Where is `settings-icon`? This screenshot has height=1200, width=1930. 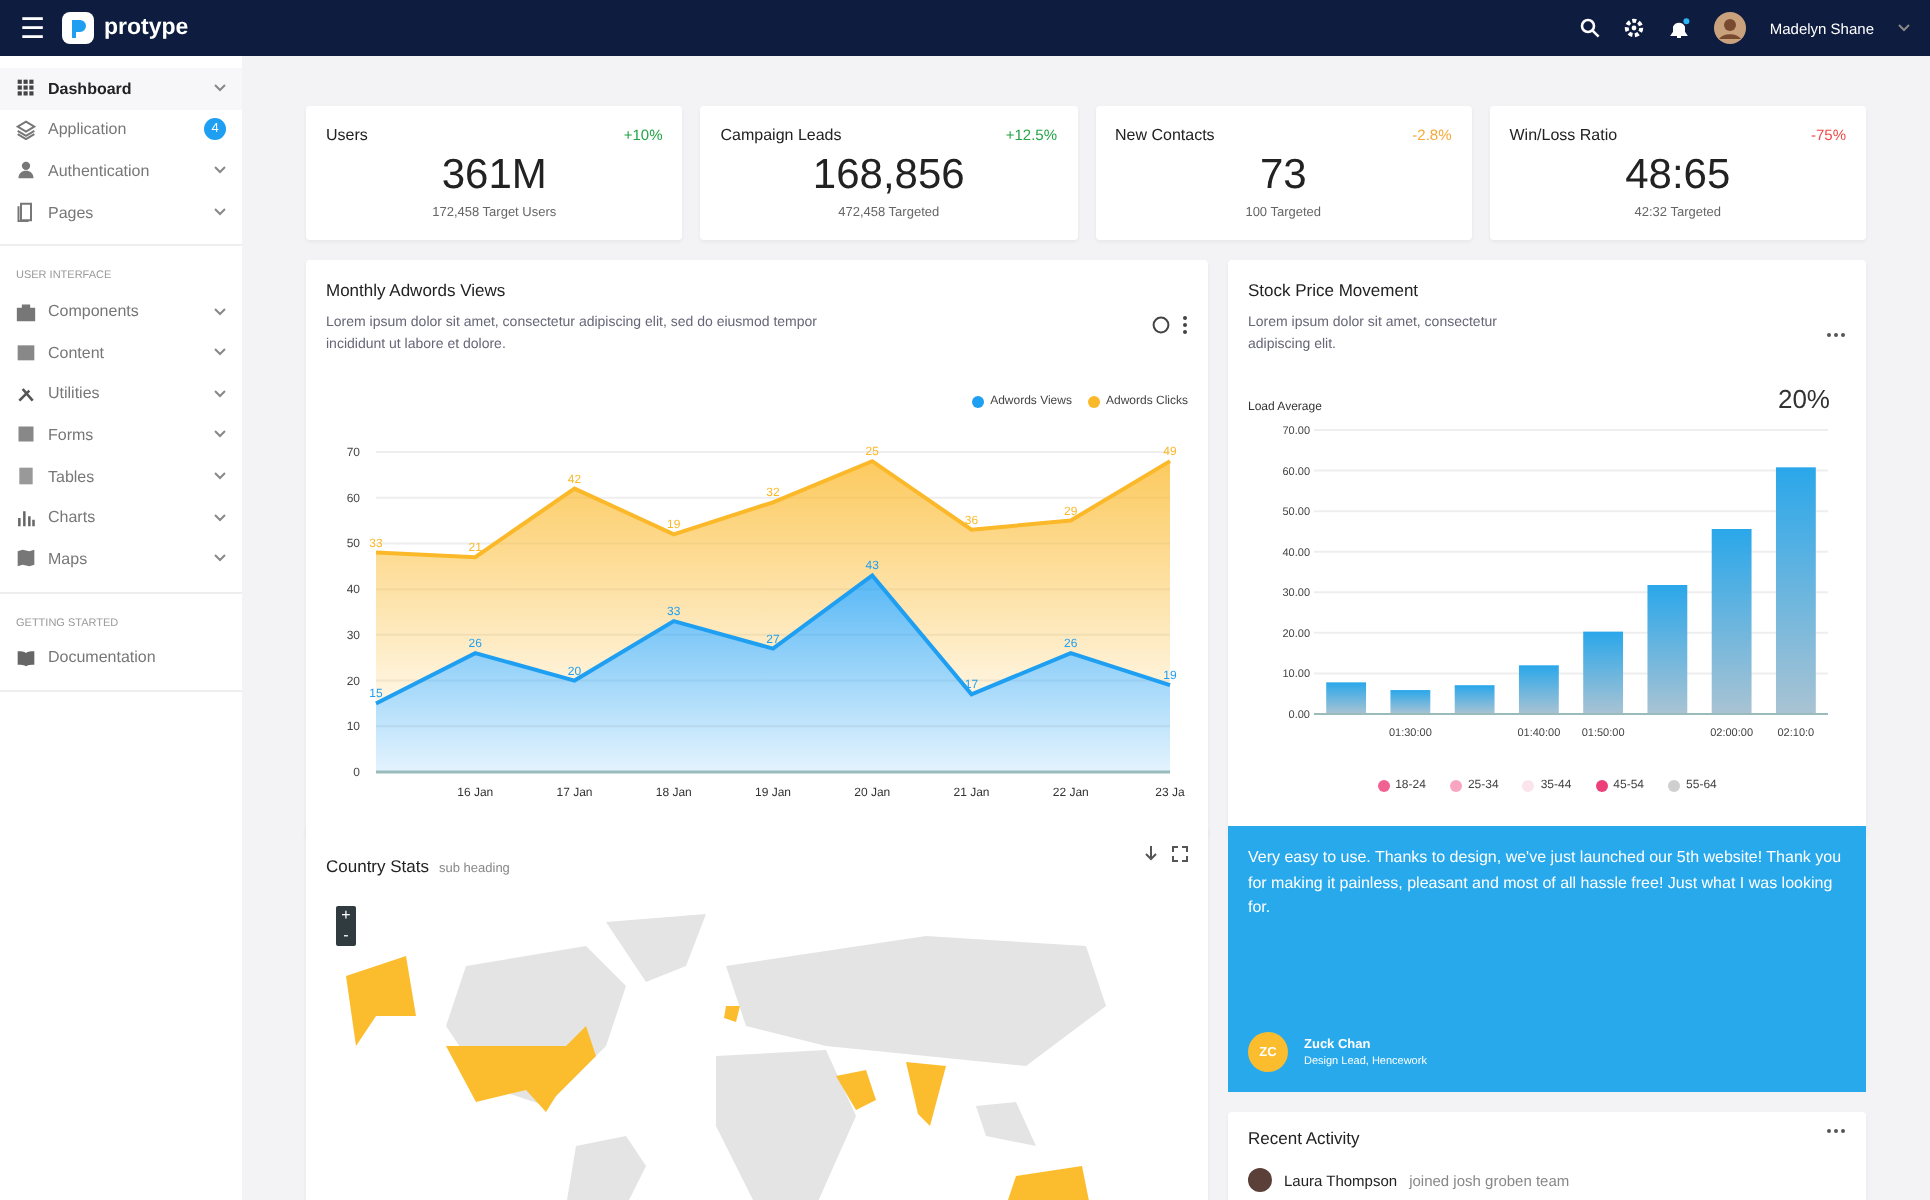
settings-icon is located at coordinates (1633, 28).